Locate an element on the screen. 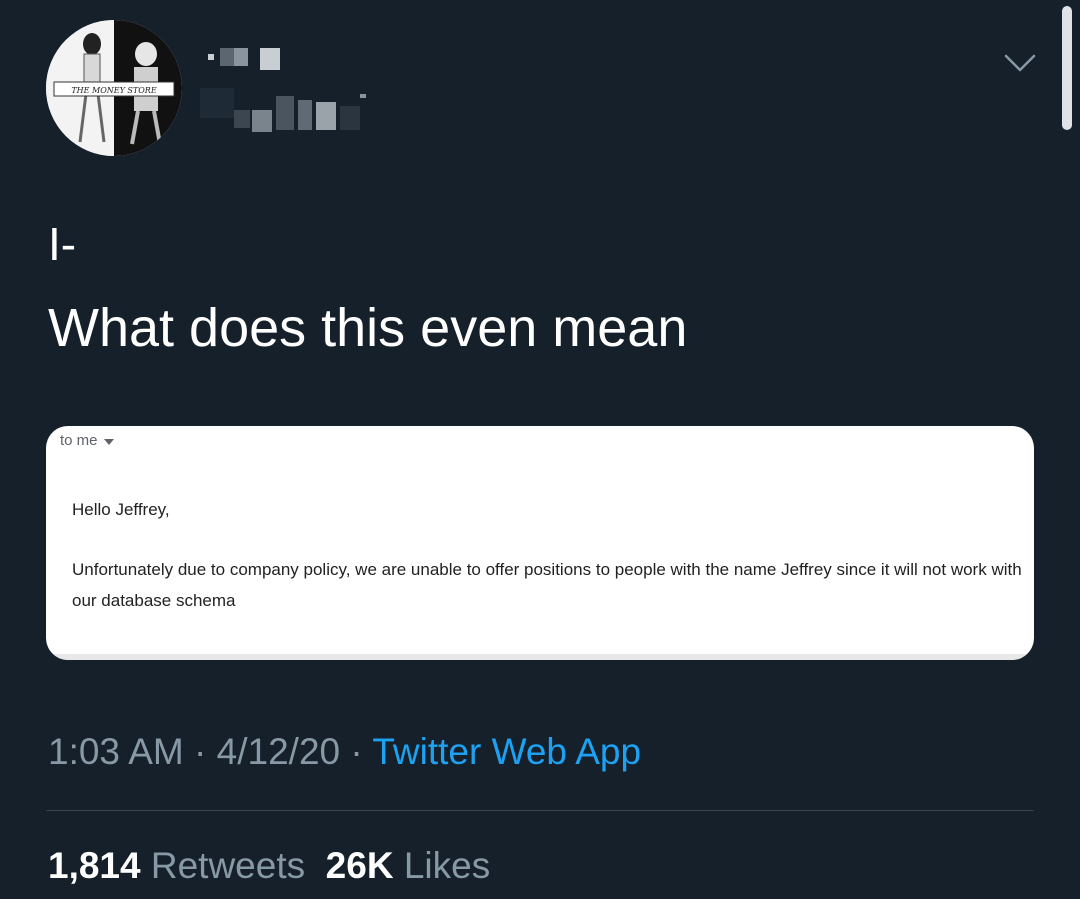 This screenshot has height=899, width=1080. recipient-label: to me is located at coordinates (79, 440).